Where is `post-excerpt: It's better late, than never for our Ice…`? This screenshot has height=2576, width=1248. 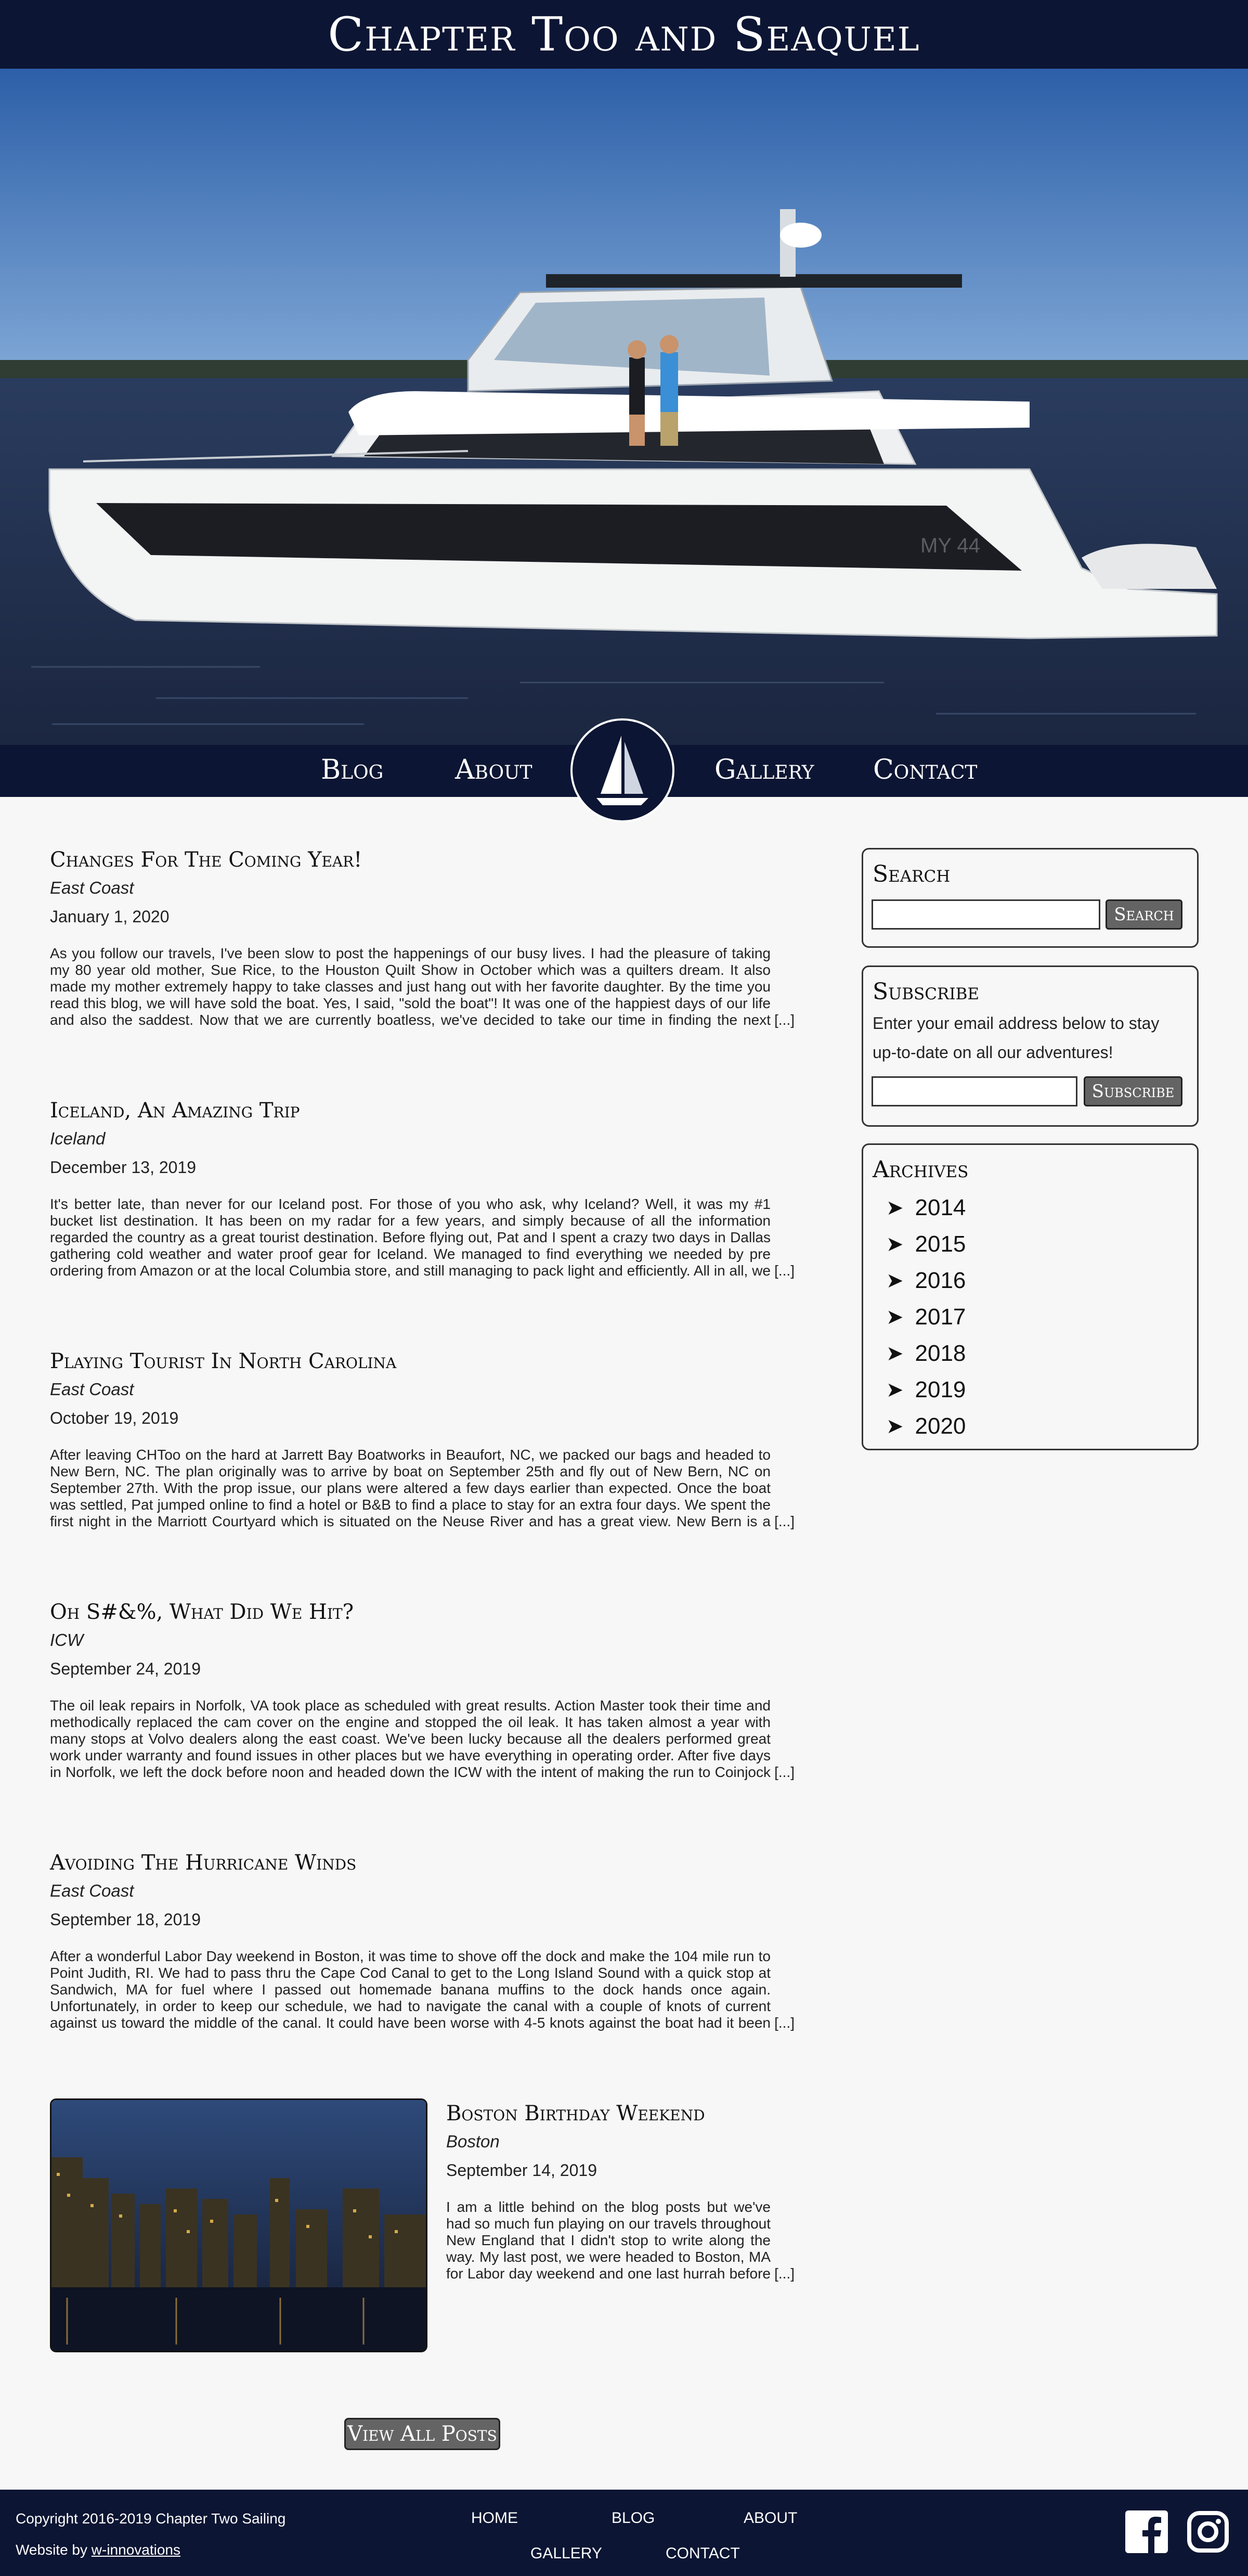 post-excerpt: It's better late, than never for our Ice… is located at coordinates (422, 1237).